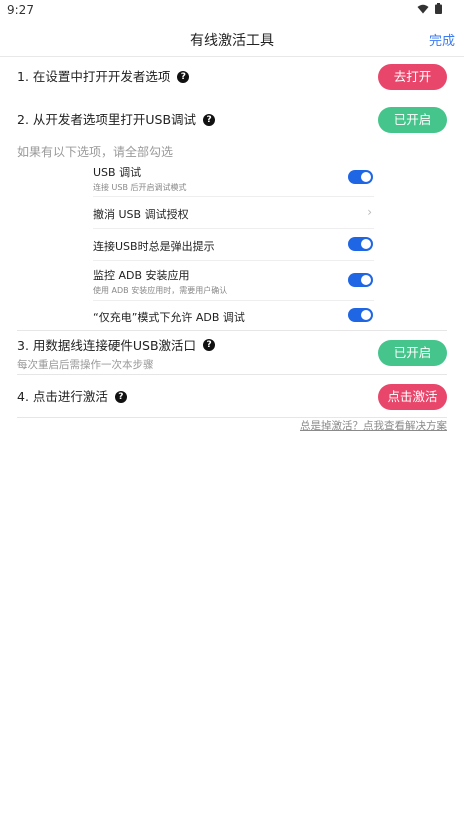  Describe the element at coordinates (62, 396) in the screenshot. I see `step-4-label: 4. 点击进行激活` at that location.